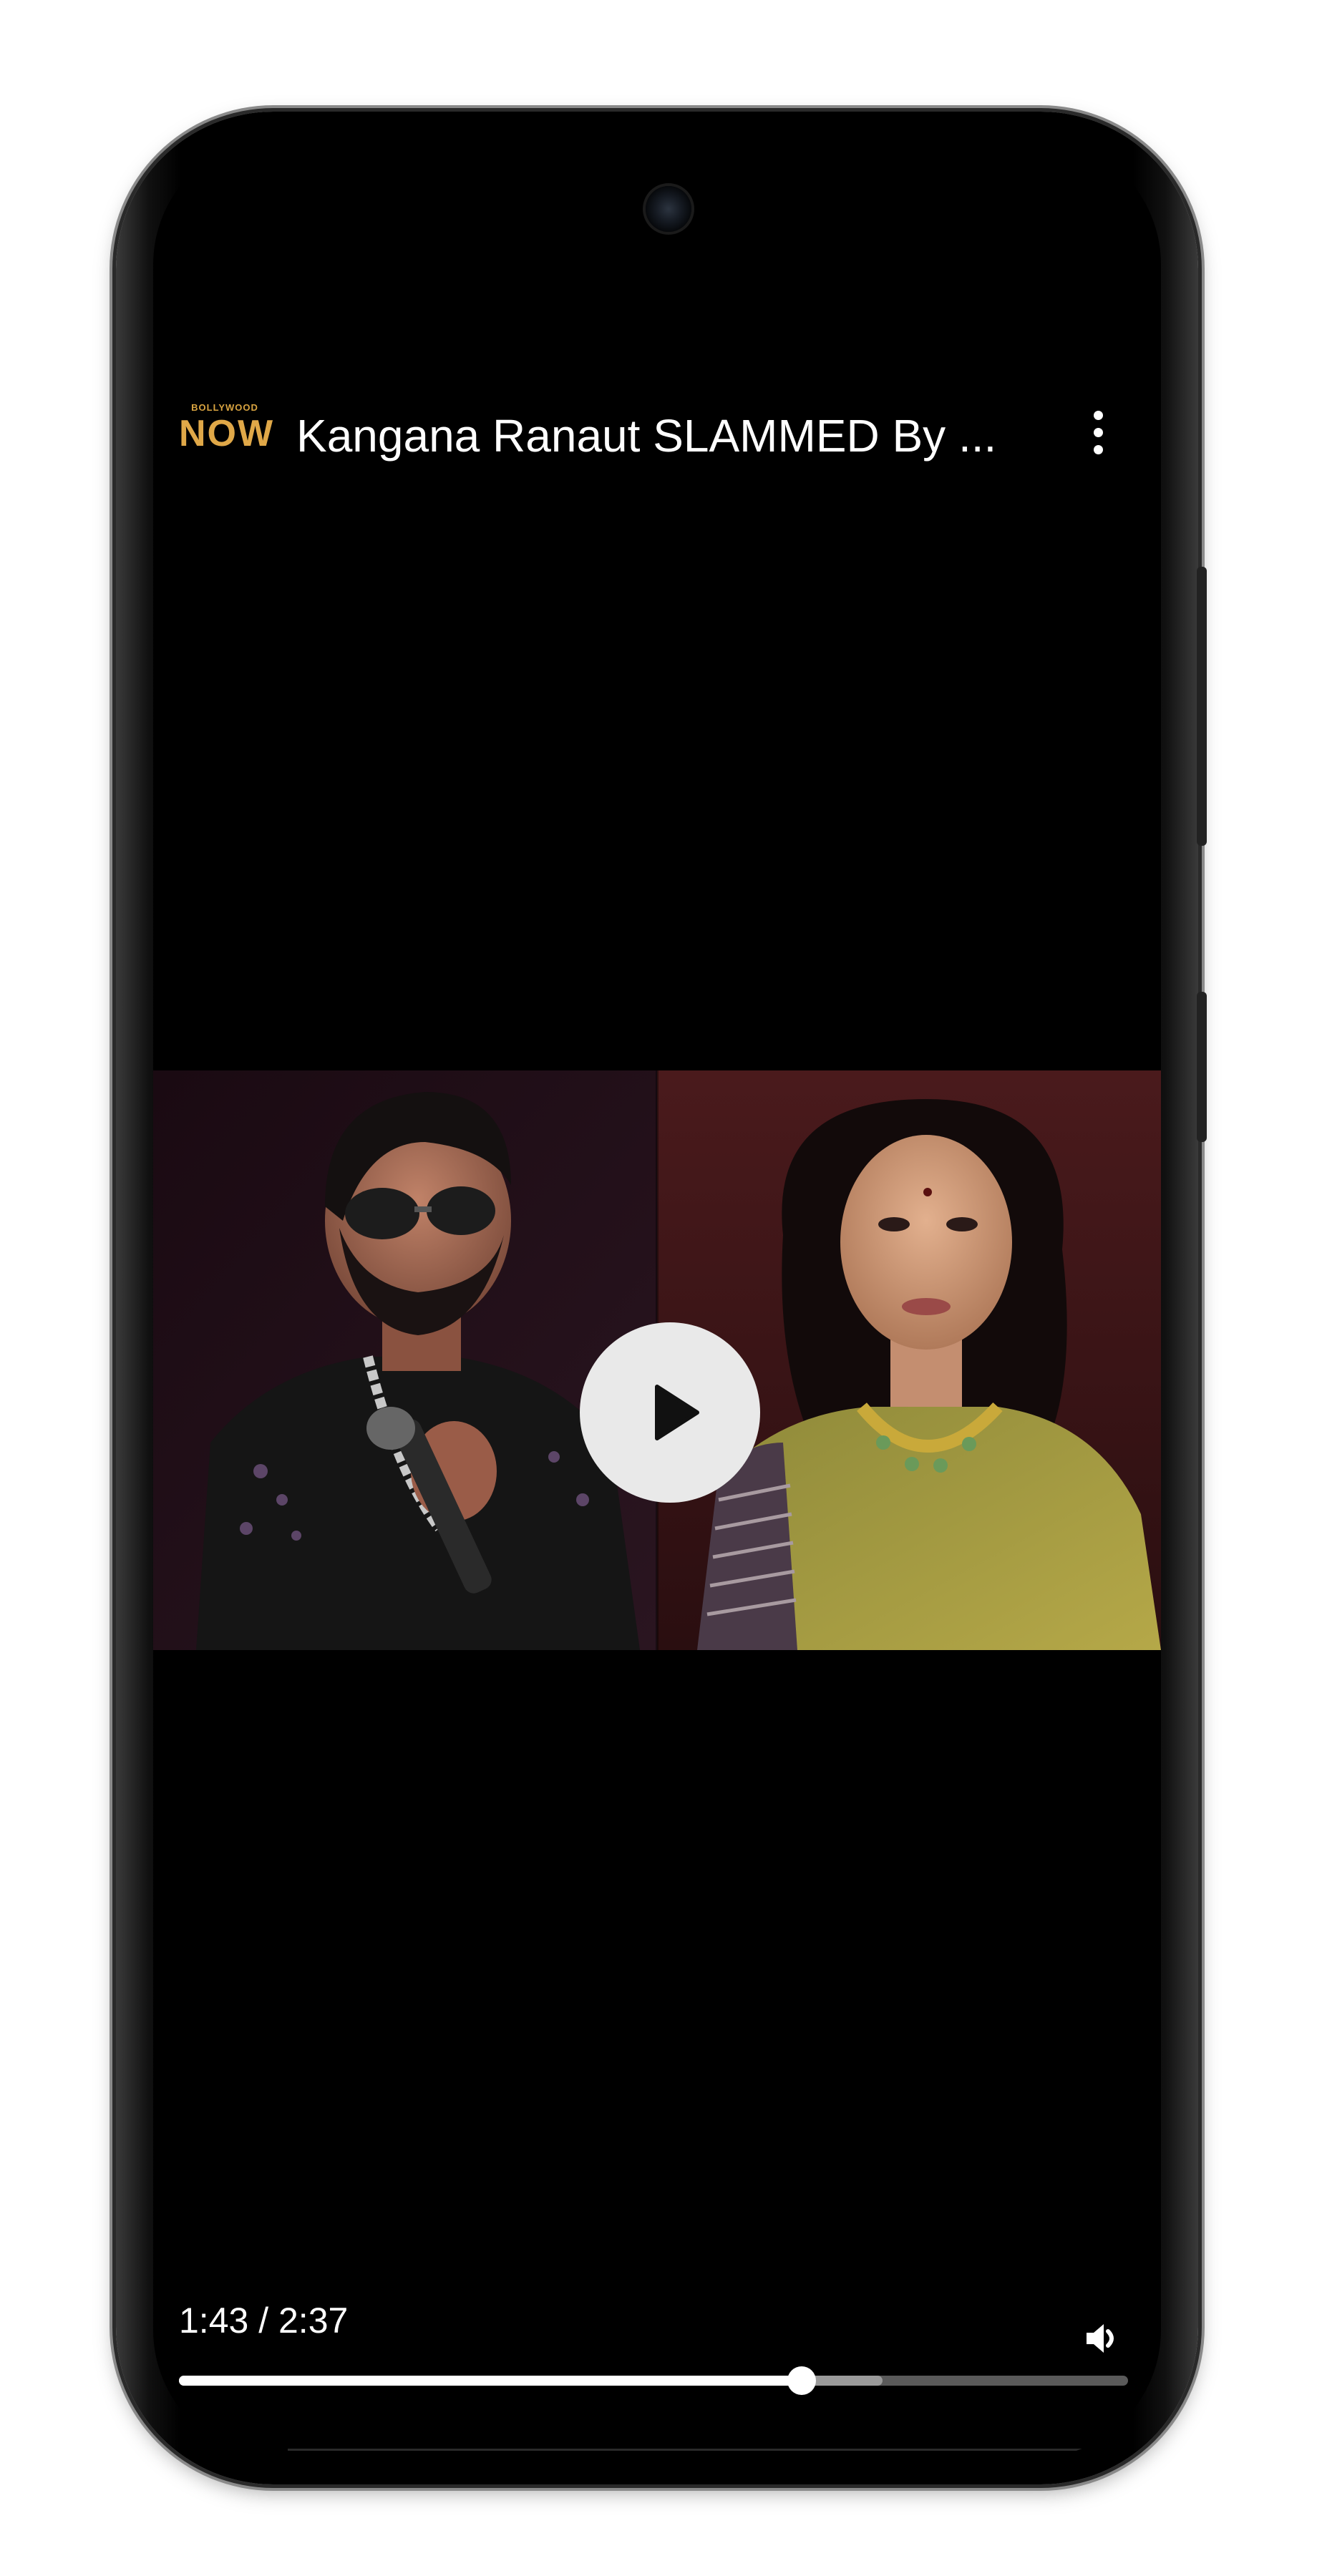  What do you see at coordinates (224, 407) in the screenshot?
I see `channel-logo-top-text: BOLLYWOOD` at bounding box center [224, 407].